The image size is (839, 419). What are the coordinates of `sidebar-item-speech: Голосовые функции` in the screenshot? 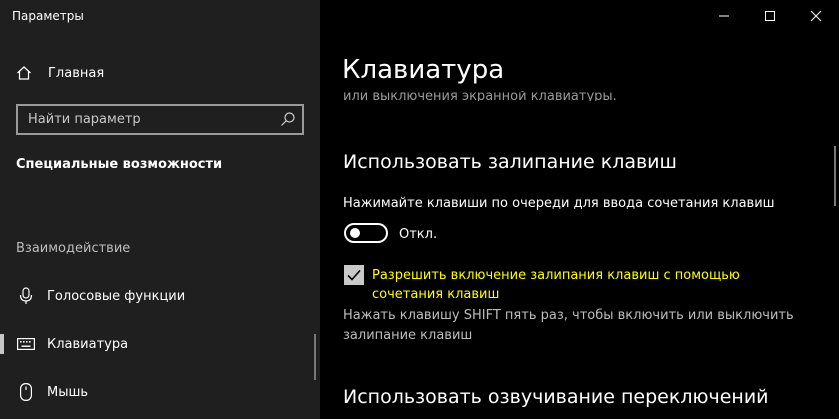 It's located at (160, 296).